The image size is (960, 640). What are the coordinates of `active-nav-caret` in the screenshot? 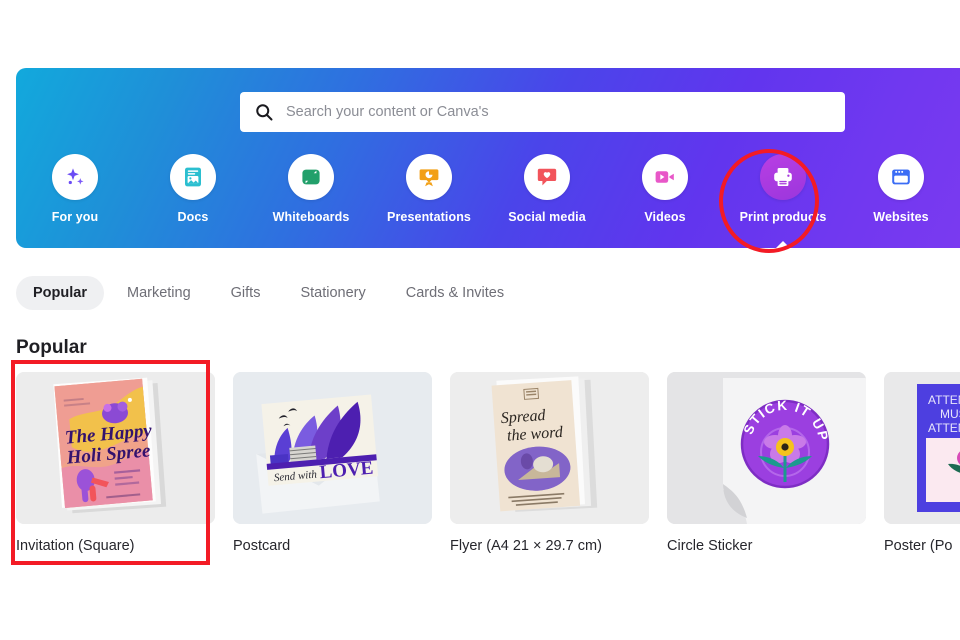 It's located at (783, 244).